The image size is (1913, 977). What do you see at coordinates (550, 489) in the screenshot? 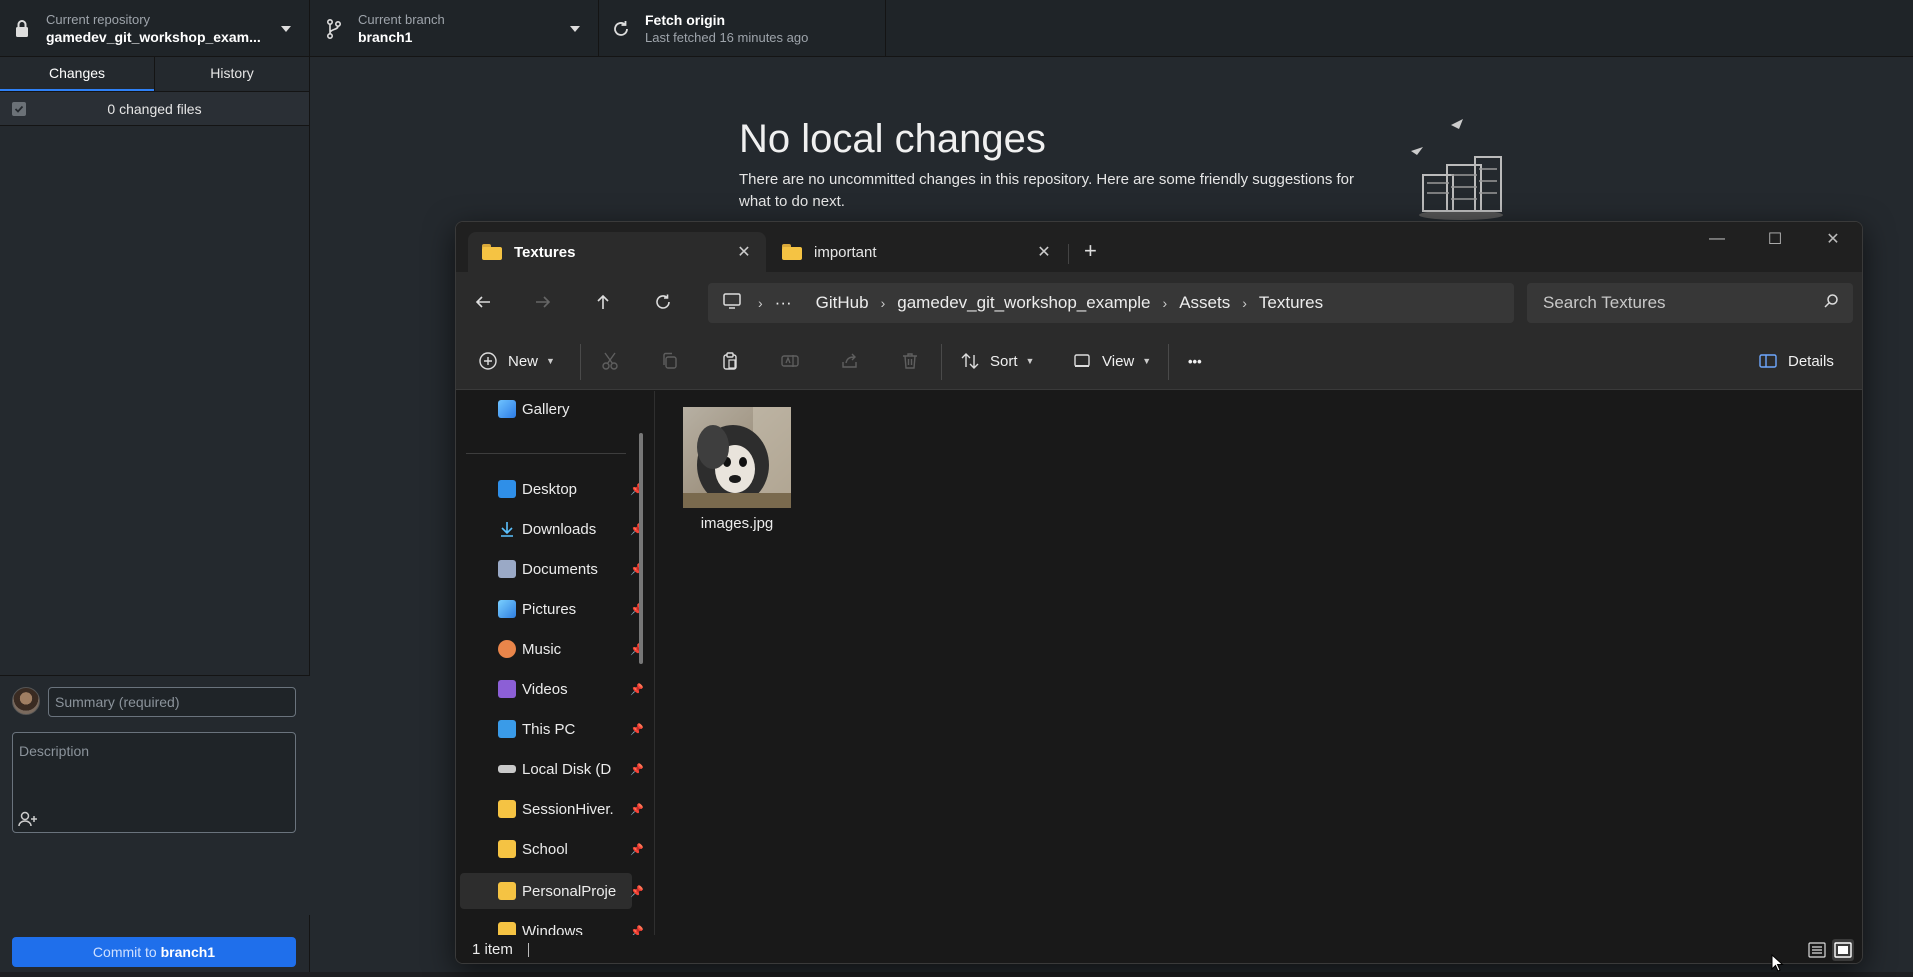
I see `nav-label: Desktop` at bounding box center [550, 489].